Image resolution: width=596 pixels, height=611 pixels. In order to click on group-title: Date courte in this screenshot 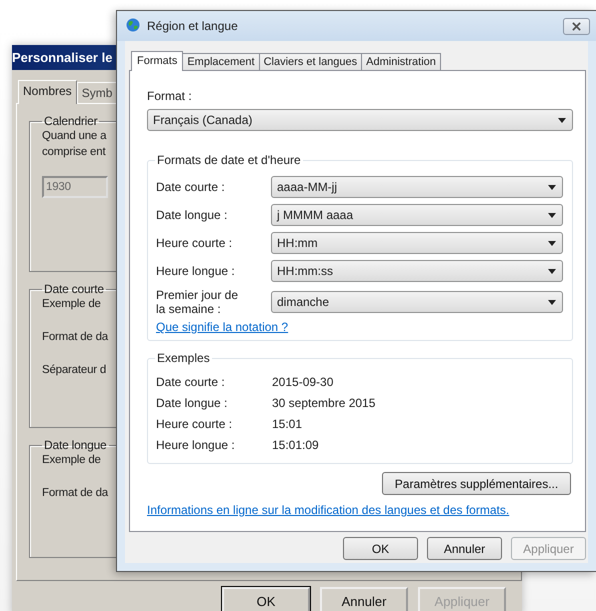, I will do `click(74, 289)`.